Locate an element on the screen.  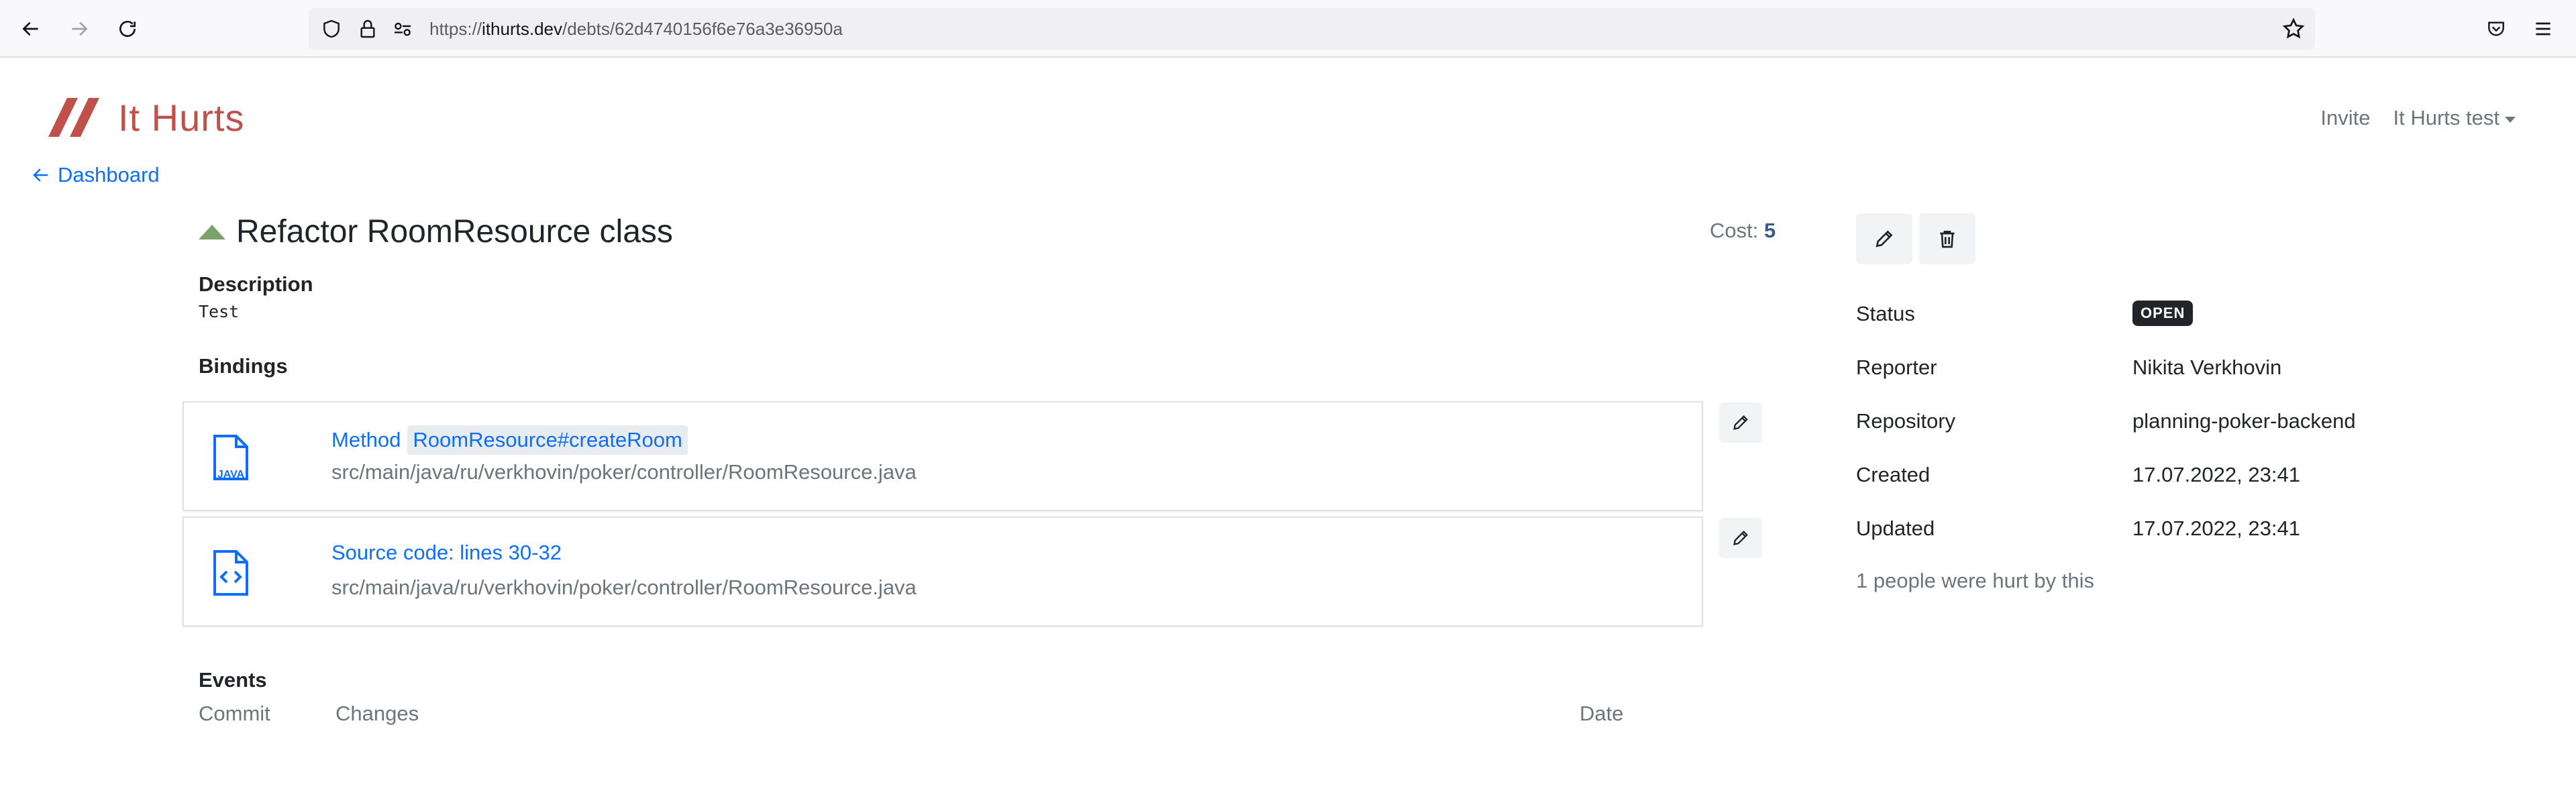
created-label: Created is located at coordinates (1893, 474).